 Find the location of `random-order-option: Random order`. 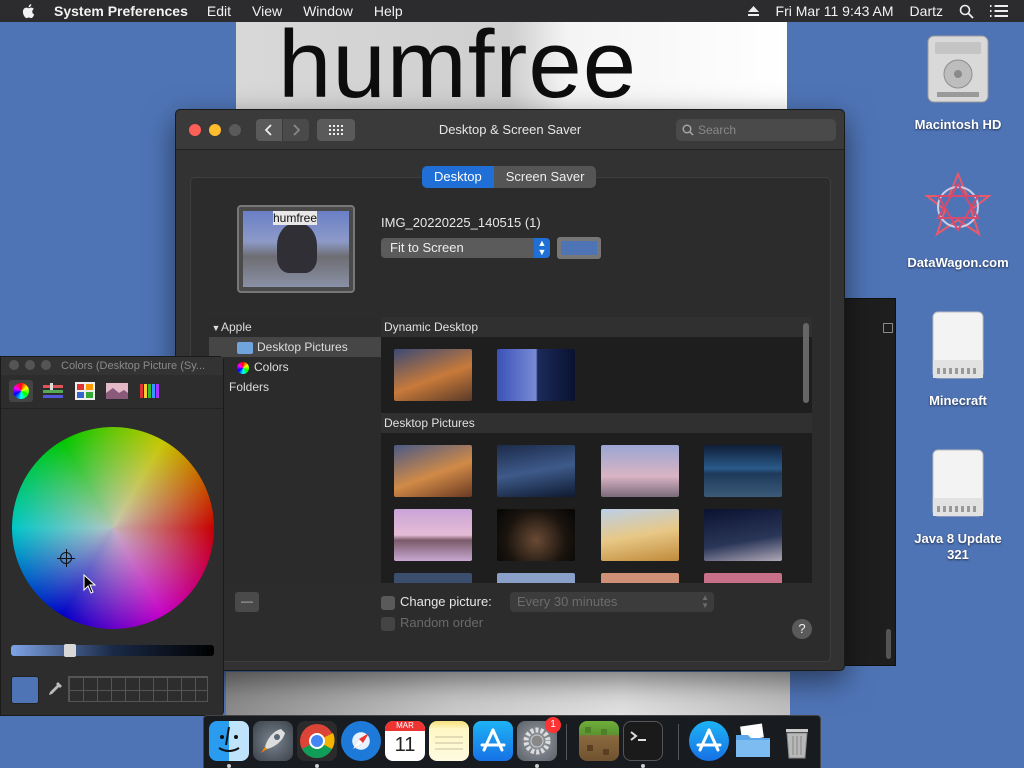

random-order-option: Random order is located at coordinates (432, 623).